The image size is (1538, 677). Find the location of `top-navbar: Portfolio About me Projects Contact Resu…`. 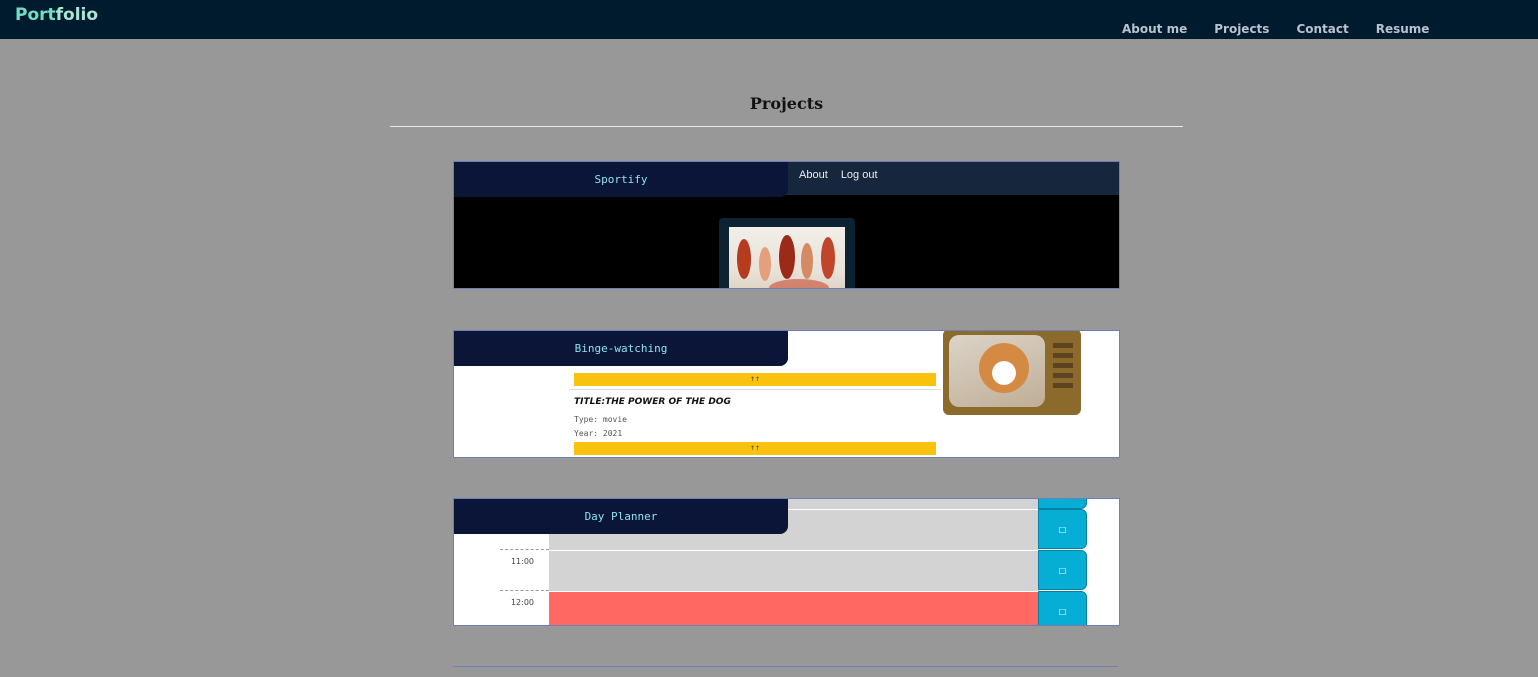

top-navbar: Portfolio About me Projects Contact Resu… is located at coordinates (769, 19).